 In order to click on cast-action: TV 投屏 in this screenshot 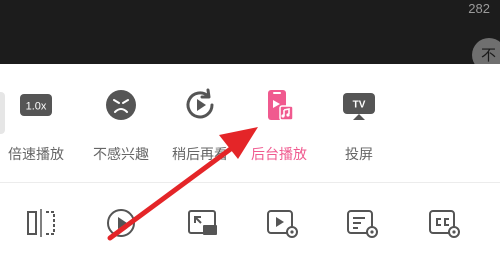, I will do `click(359, 123)`.